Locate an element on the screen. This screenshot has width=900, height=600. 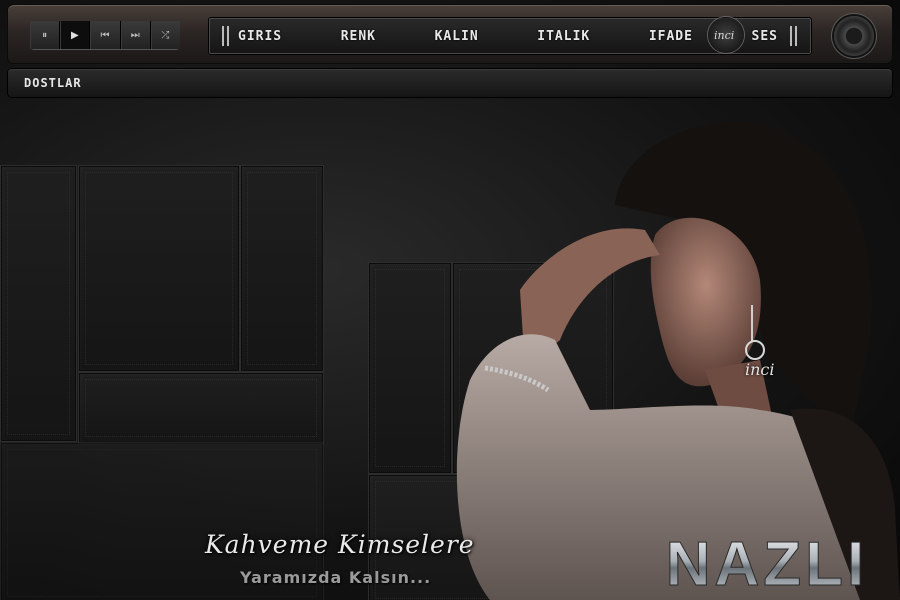
play-icon: ▶ is located at coordinates (74, 35).